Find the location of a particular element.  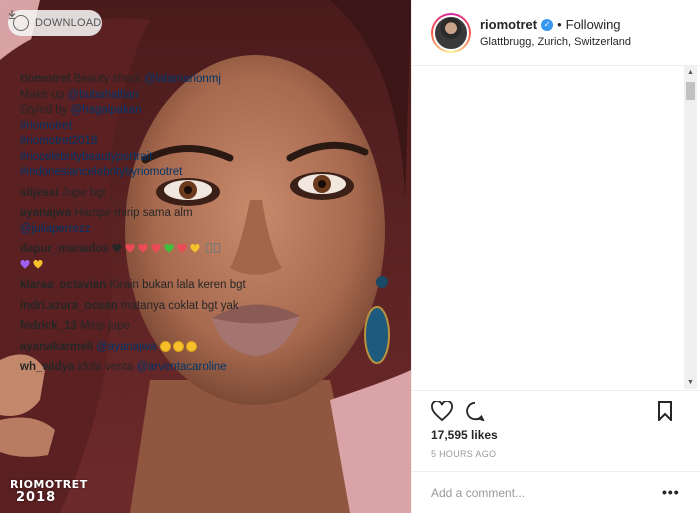

scroll-up-arrow-icon: ▲ is located at coordinates (690, 72).